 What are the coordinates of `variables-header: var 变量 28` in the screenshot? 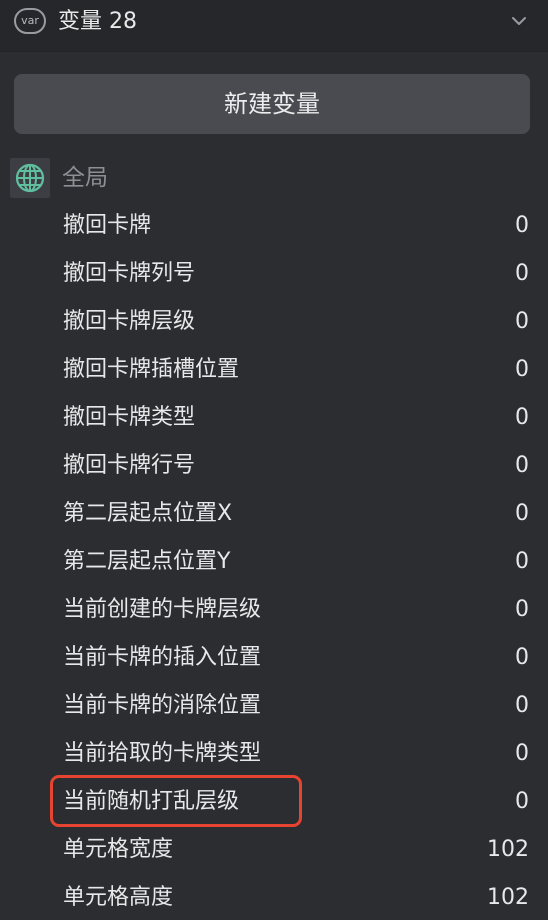 It's located at (274, 26).